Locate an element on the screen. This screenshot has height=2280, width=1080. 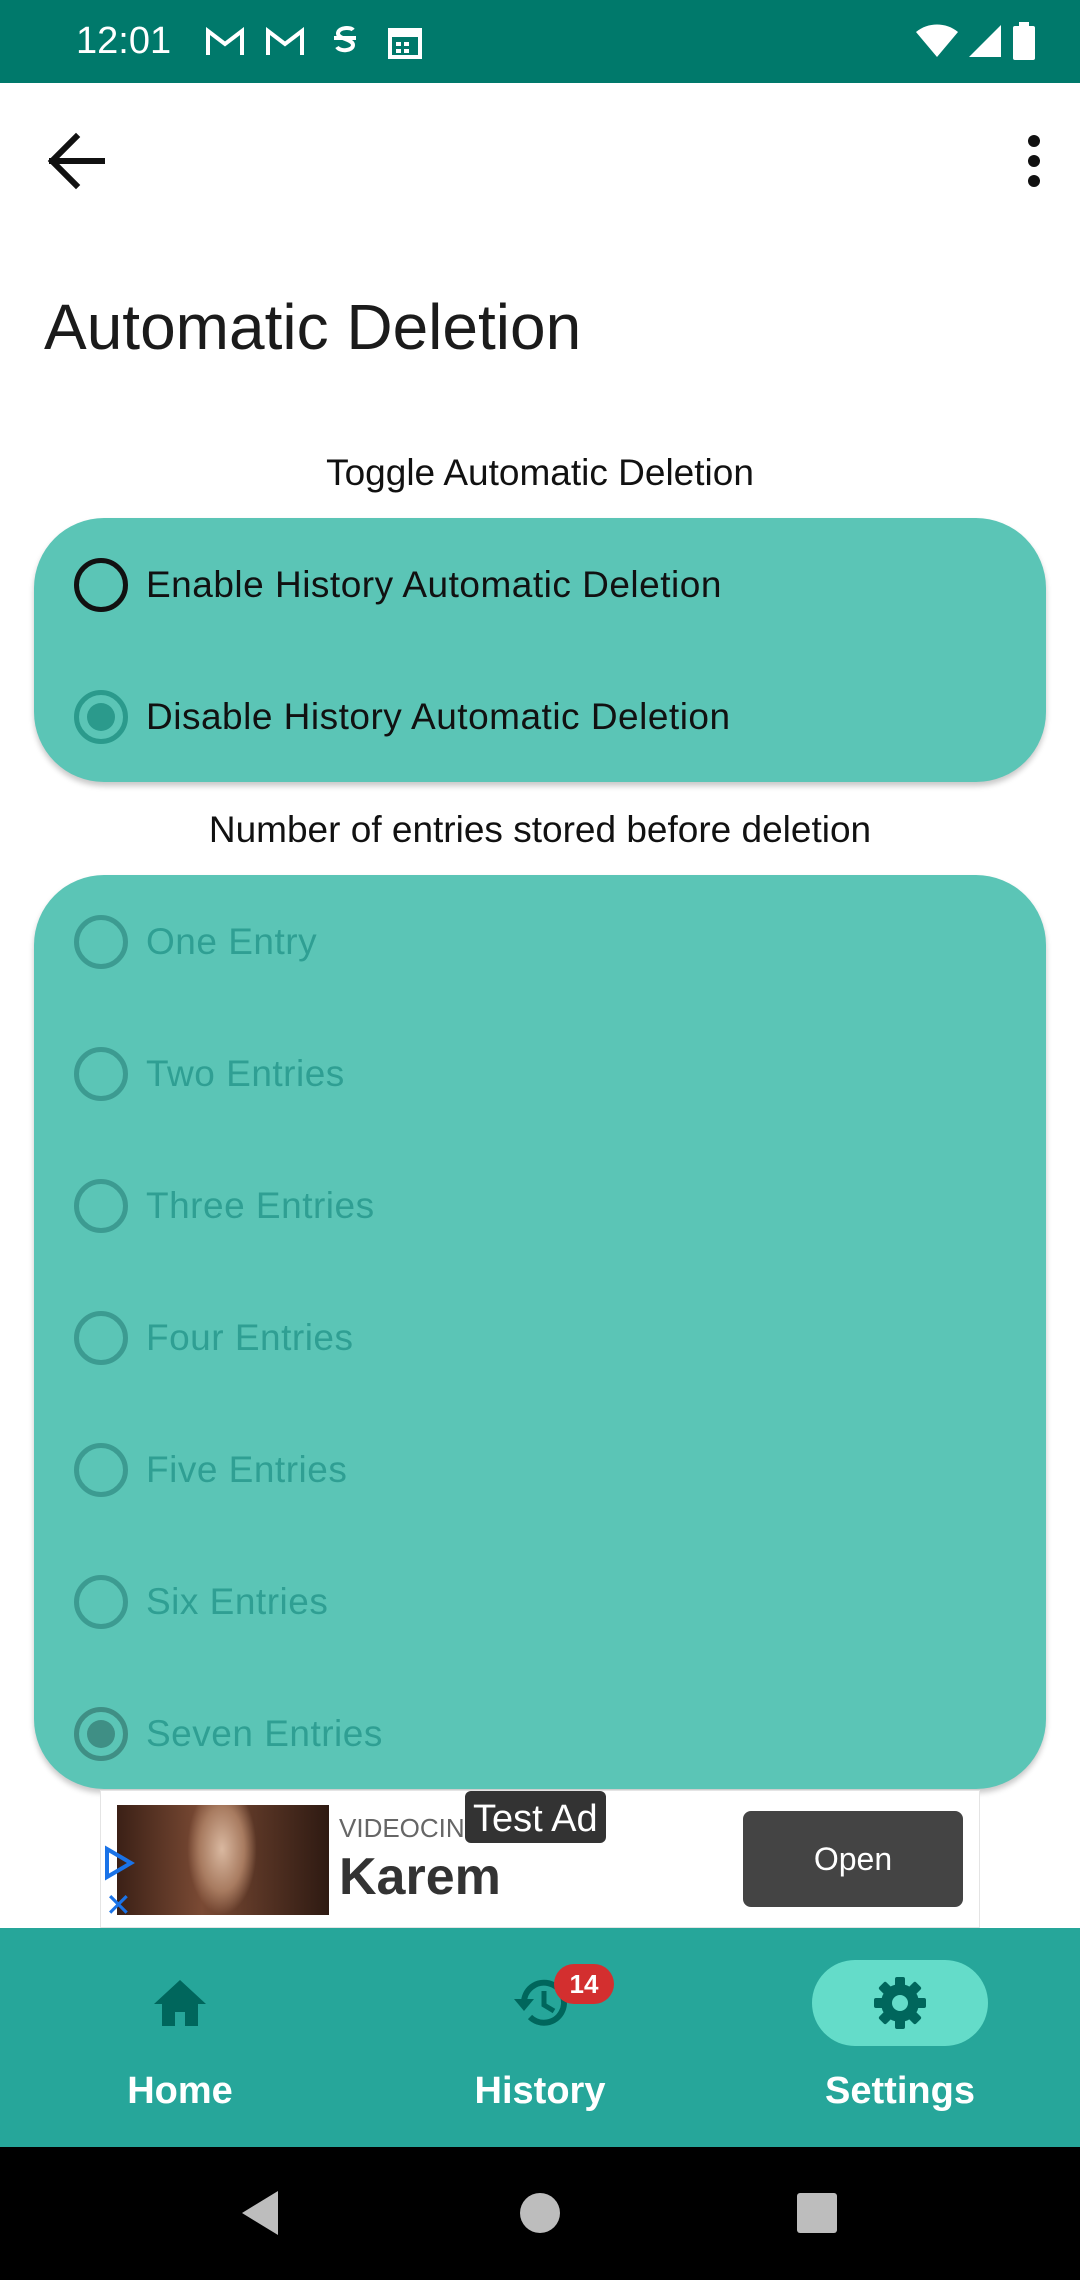
ad-title: Karem is located at coordinates (420, 1877).